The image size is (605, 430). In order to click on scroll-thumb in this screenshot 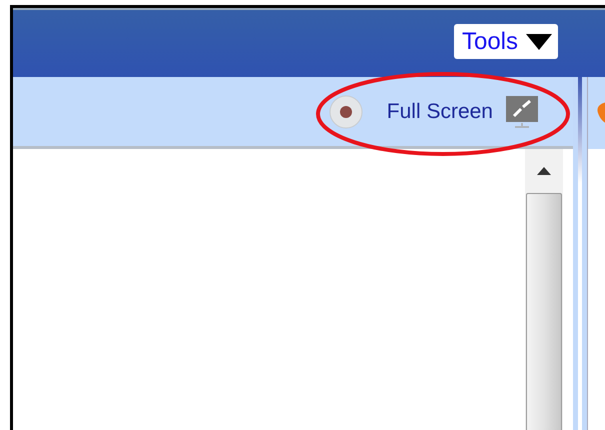, I will do `click(544, 311)`.